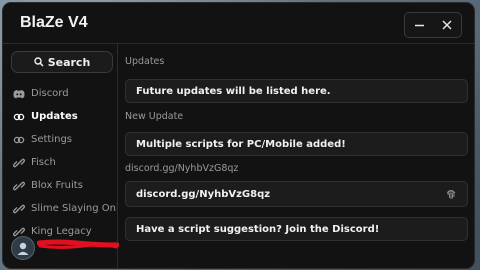  Describe the element at coordinates (54, 116) in the screenshot. I see `sidebar-item-label: Updates` at that location.